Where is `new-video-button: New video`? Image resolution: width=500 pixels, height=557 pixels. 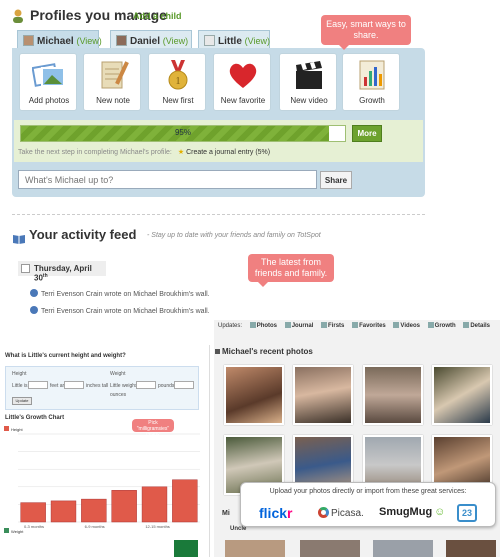 new-video-button: New video is located at coordinates (308, 82).